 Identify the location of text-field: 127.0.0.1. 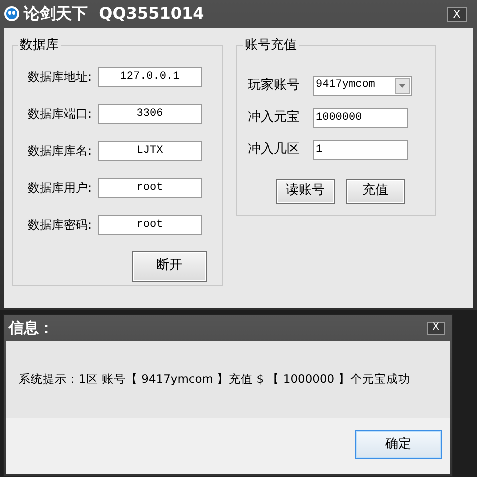
(150, 76).